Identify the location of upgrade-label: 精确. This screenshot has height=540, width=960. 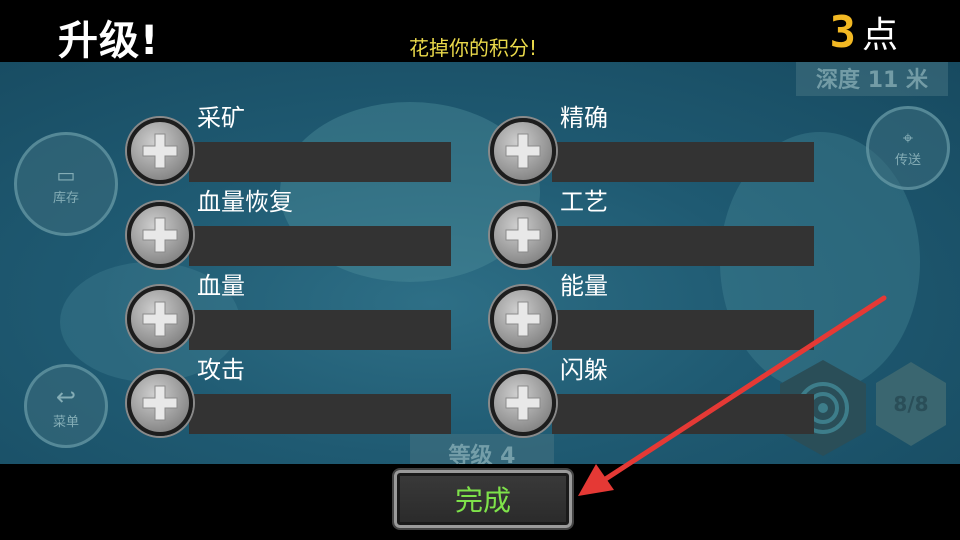
(584, 118).